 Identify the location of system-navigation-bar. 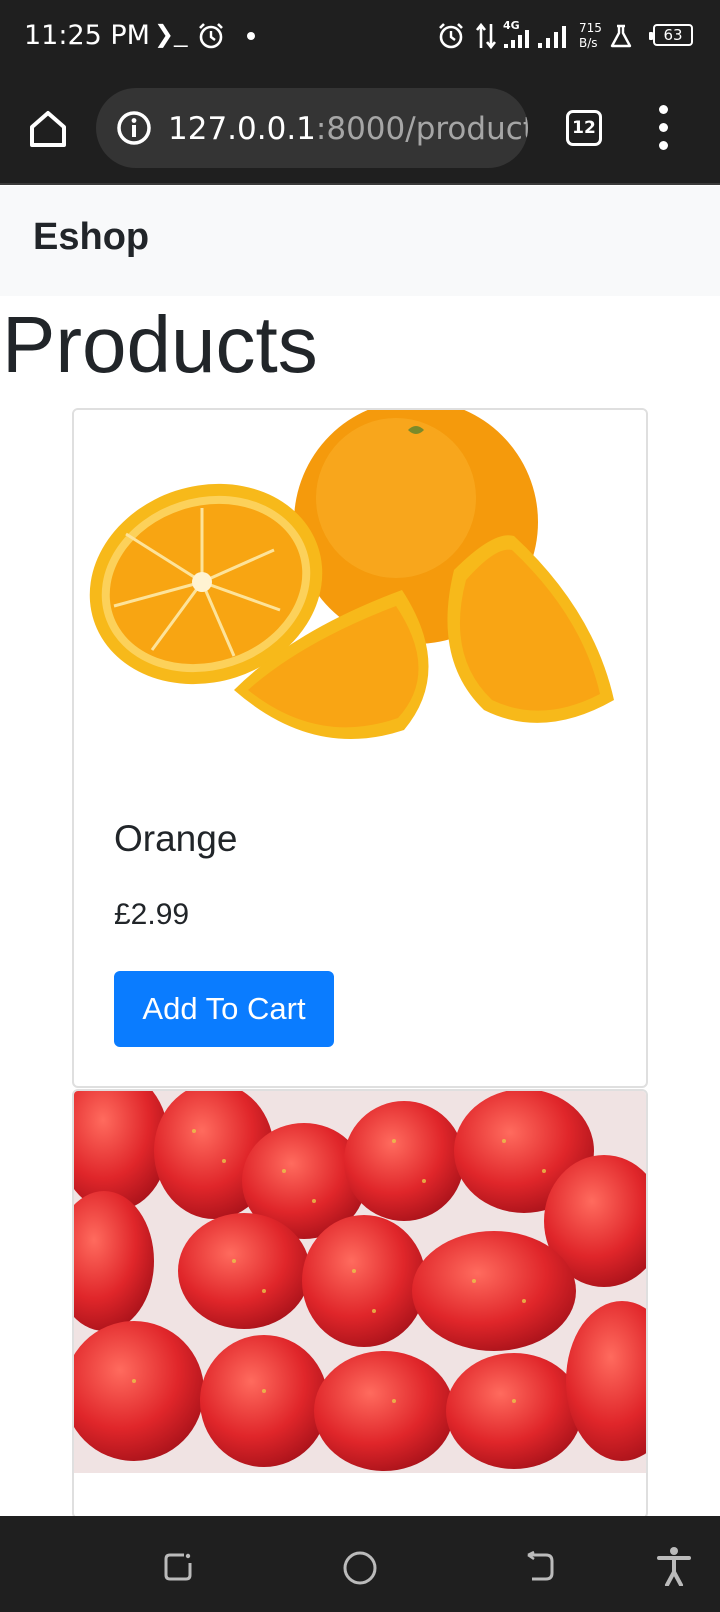
(360, 1564).